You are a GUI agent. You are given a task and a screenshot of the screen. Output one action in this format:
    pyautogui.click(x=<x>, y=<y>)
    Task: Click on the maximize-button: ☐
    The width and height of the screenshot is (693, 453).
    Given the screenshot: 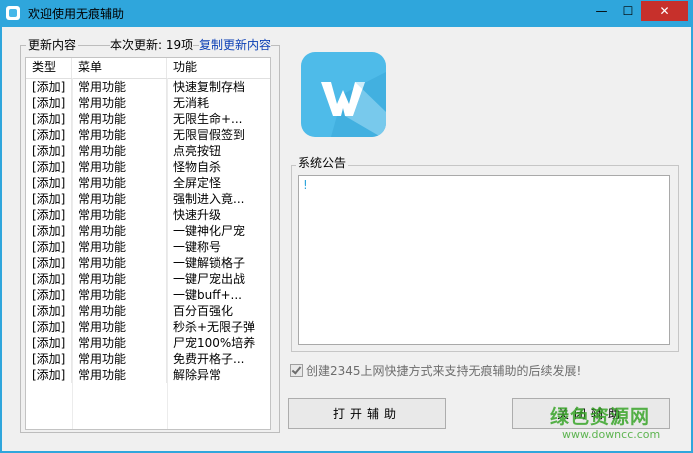 What is the action you would take?
    pyautogui.click(x=628, y=11)
    